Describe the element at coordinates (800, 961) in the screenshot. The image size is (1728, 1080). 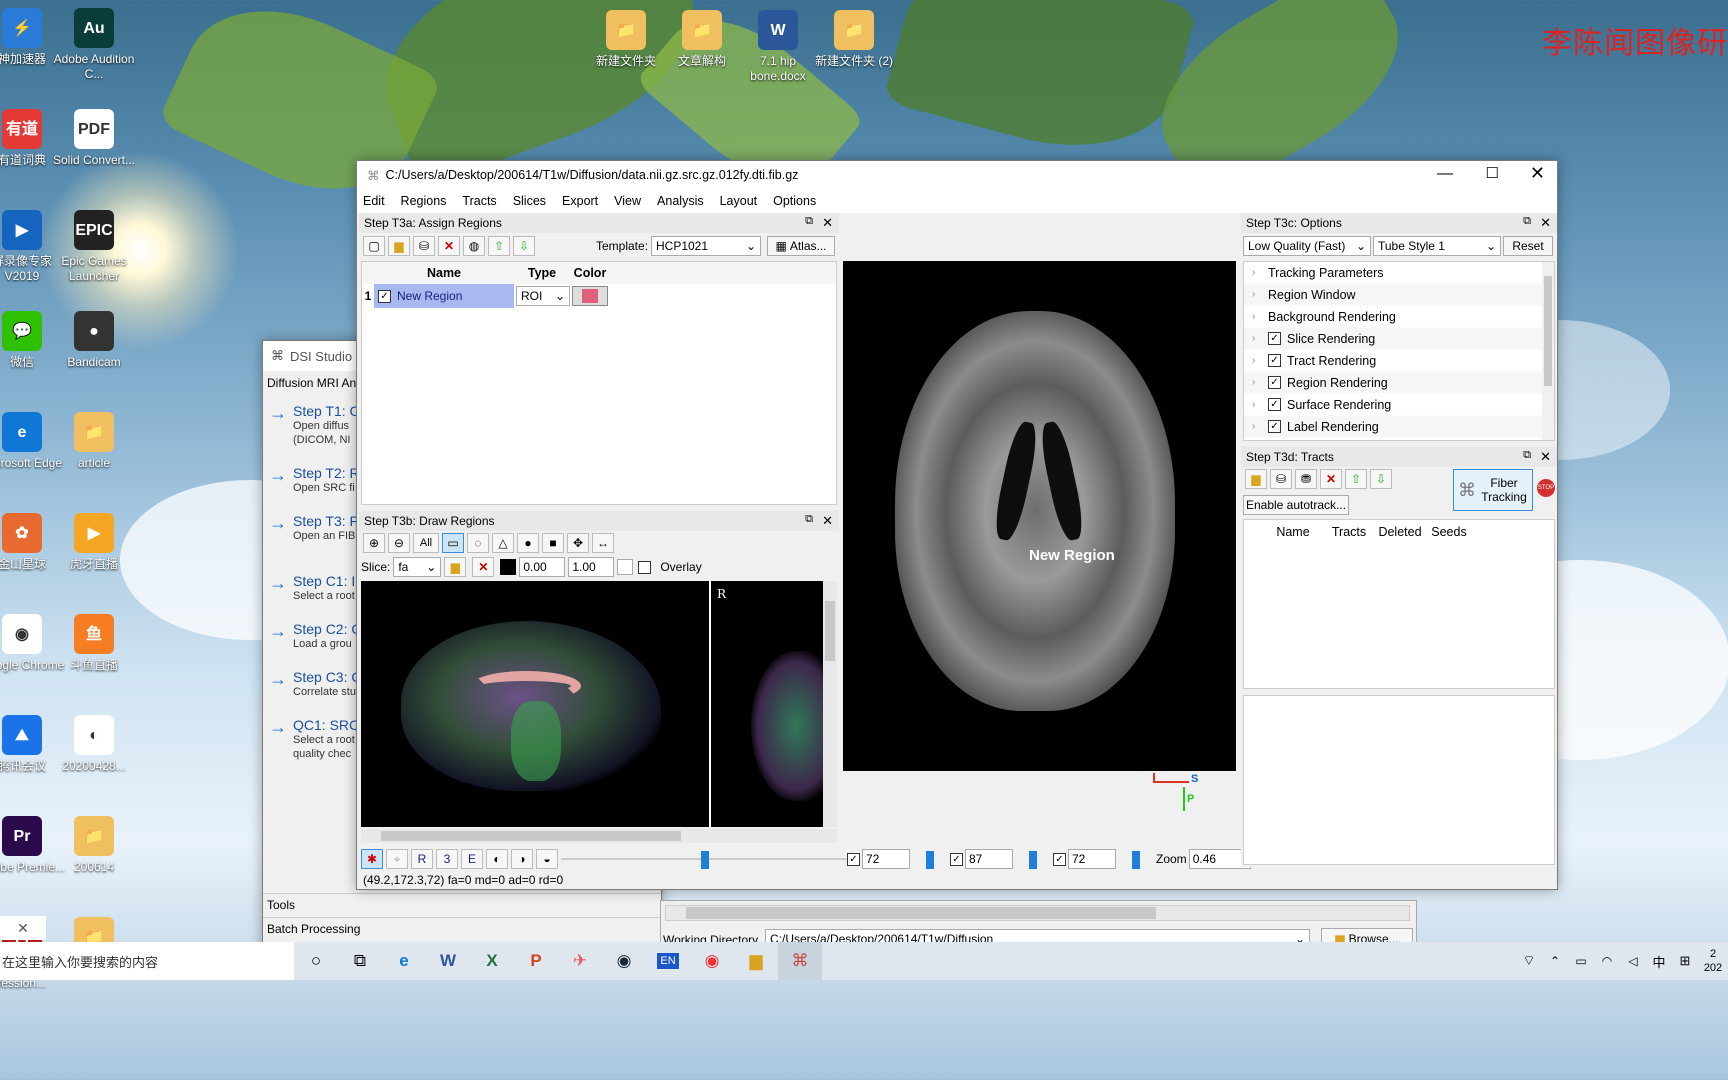
I see `dsi-studio-taskbar-icon: ⌘` at that location.